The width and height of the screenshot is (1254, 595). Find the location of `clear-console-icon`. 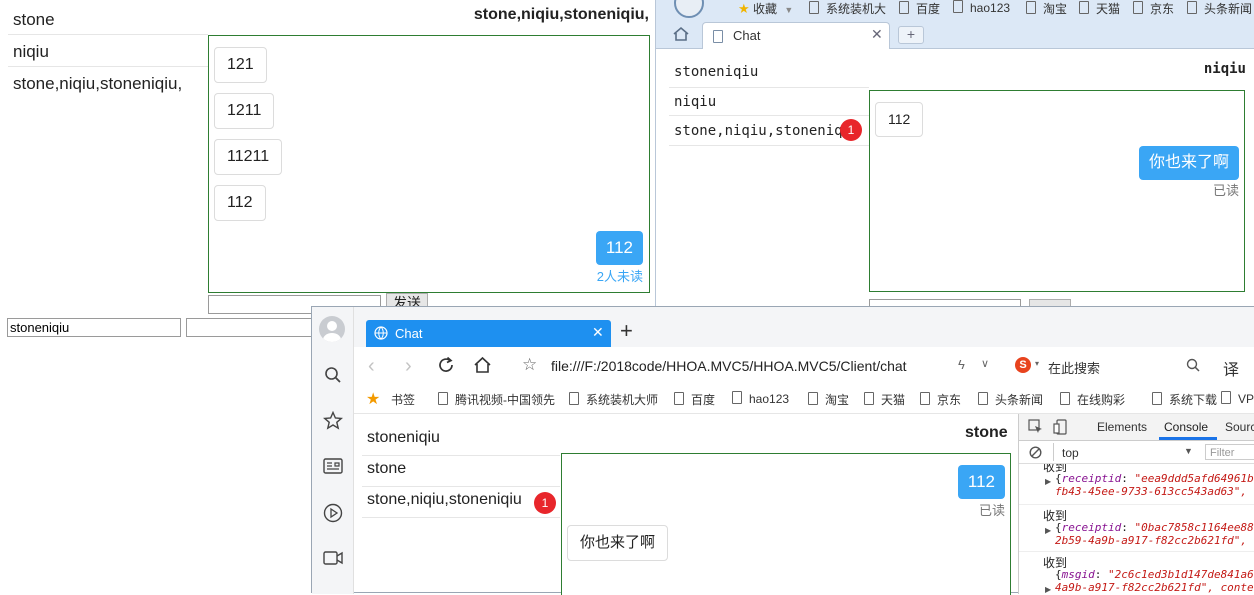

clear-console-icon is located at coordinates (1035, 452).